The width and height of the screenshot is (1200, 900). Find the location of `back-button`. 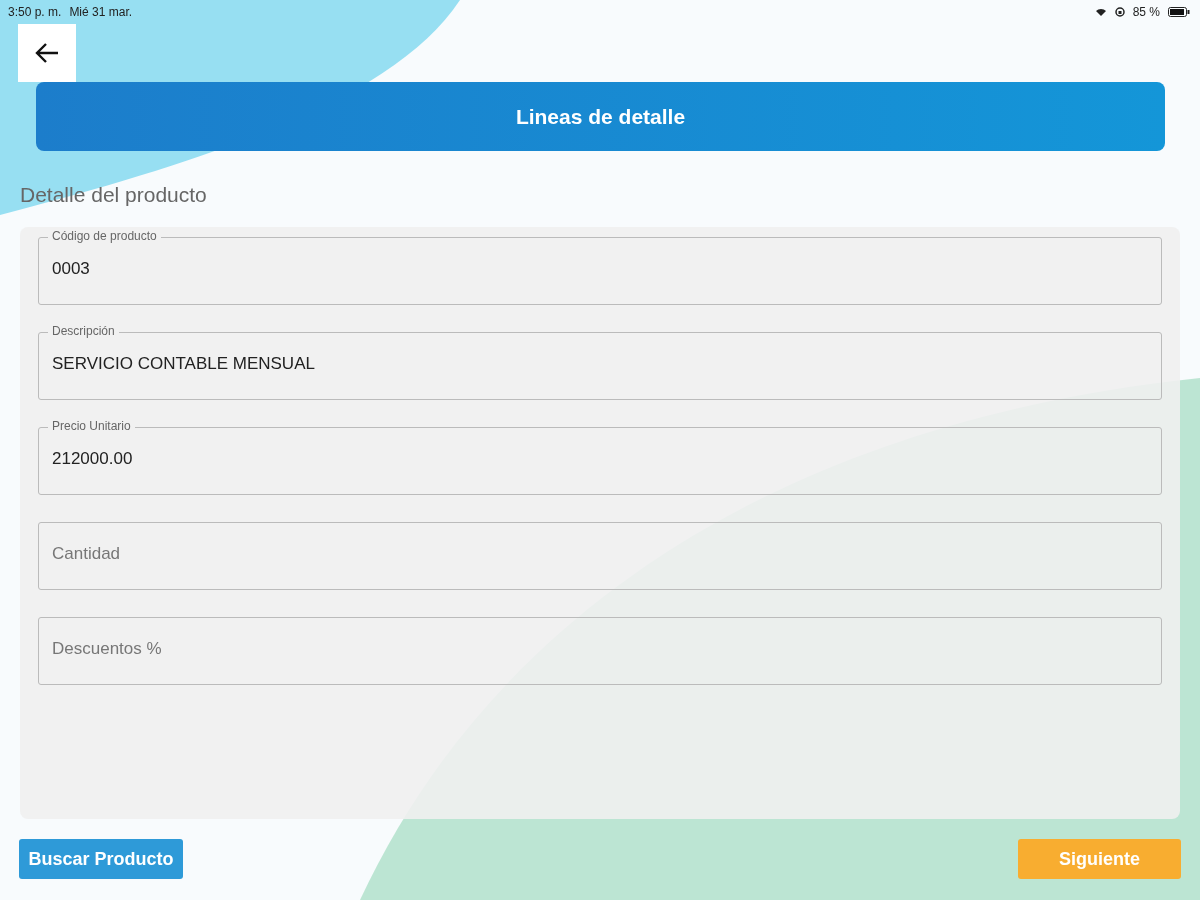

back-button is located at coordinates (47, 53).